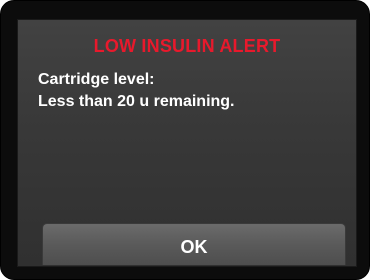 This screenshot has width=370, height=280. Describe the element at coordinates (187, 46) in the screenshot. I see `alert-title: LOW INSULIN ALERT` at that location.